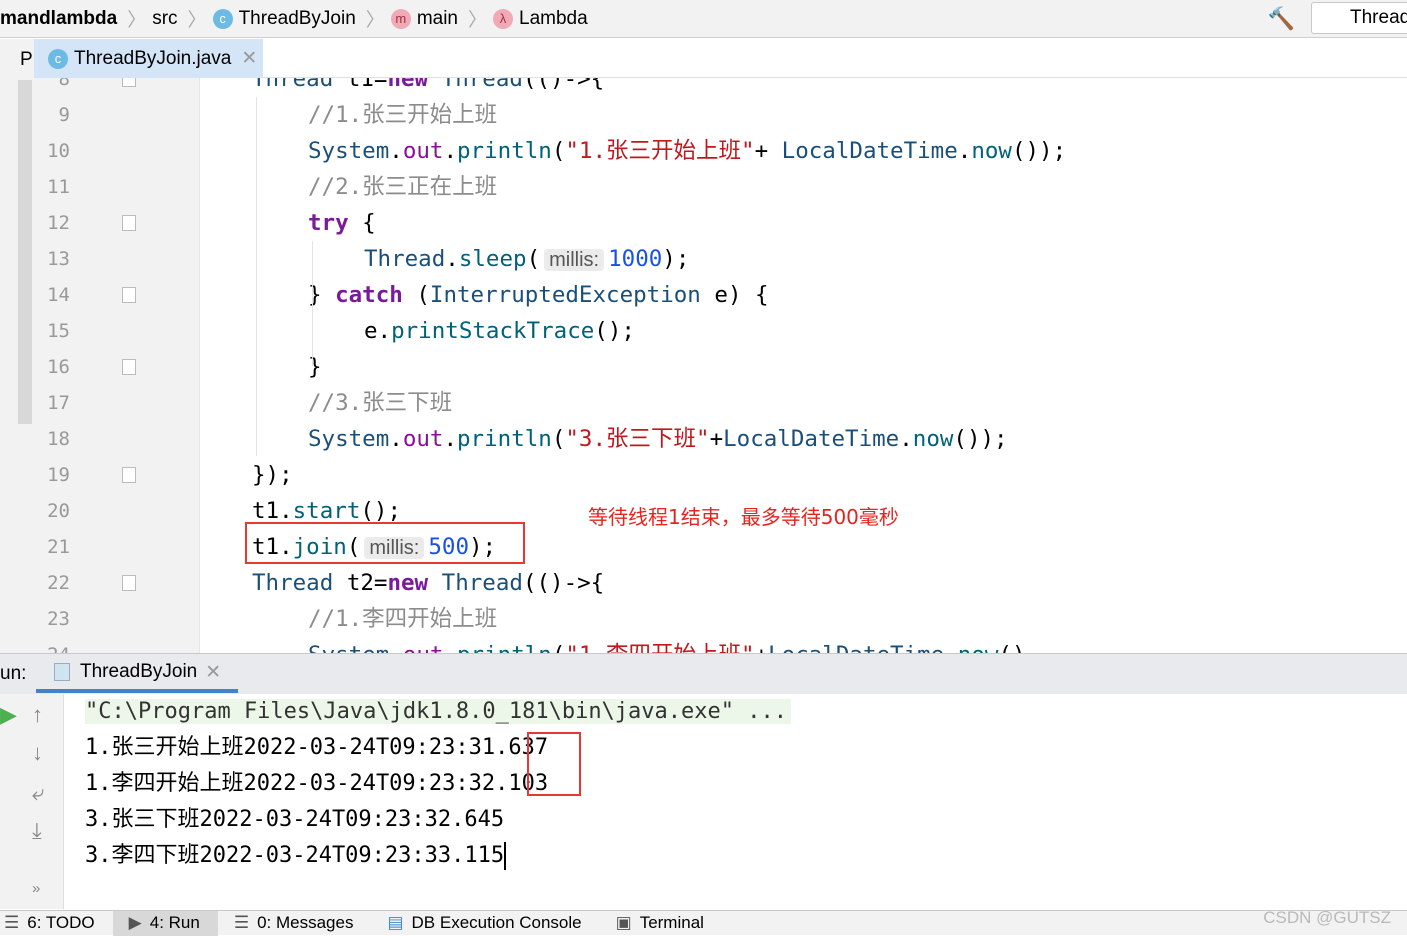 The height and width of the screenshot is (936, 1407). Describe the element at coordinates (505, 856) in the screenshot. I see `text-caret` at that location.